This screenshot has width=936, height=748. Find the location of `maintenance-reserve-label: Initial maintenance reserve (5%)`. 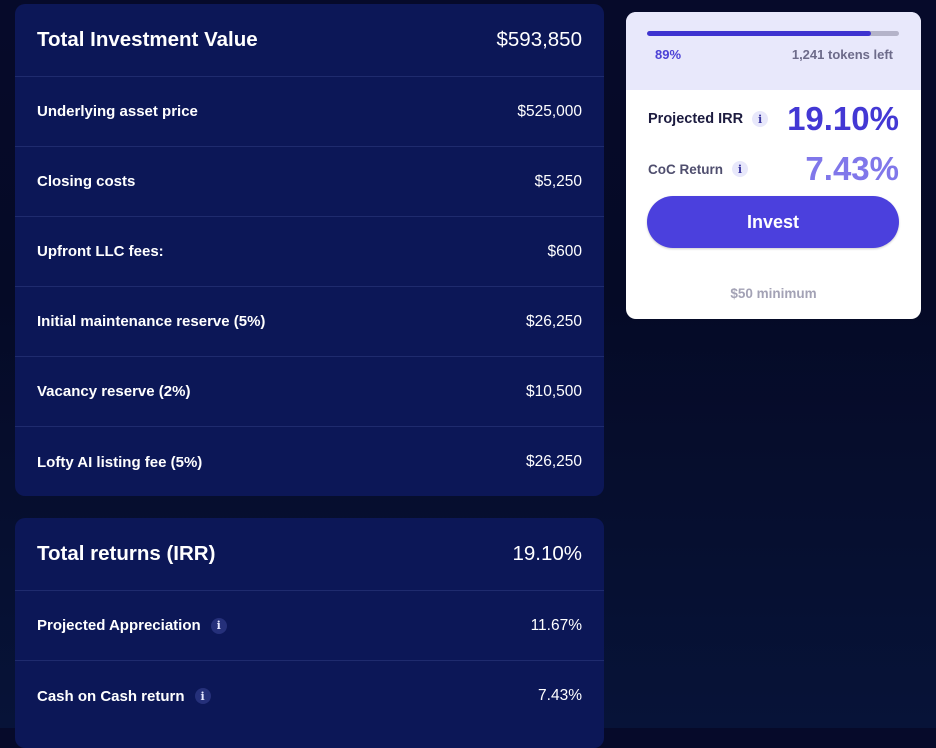

maintenance-reserve-label: Initial maintenance reserve (5%) is located at coordinates (151, 321).